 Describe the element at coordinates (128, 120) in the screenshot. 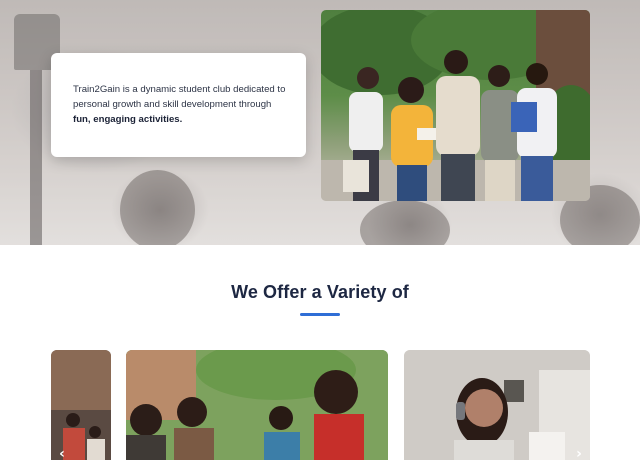

I see `intro-text-emphasis: fun, engaging activities.` at that location.